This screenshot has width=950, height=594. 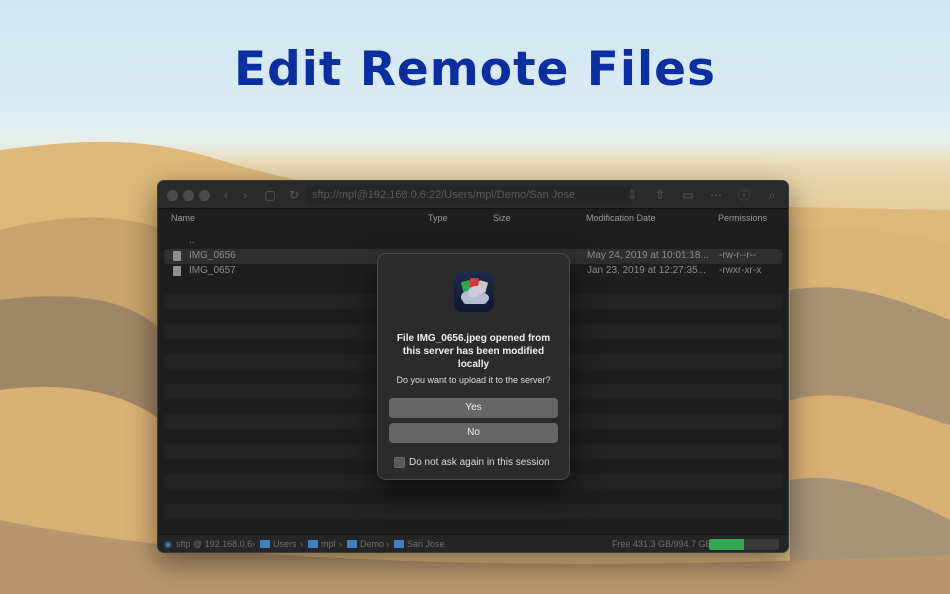 What do you see at coordinates (662, 544) in the screenshot?
I see `free-space-label: Free 431.3 GB/994.7 GB` at bounding box center [662, 544].